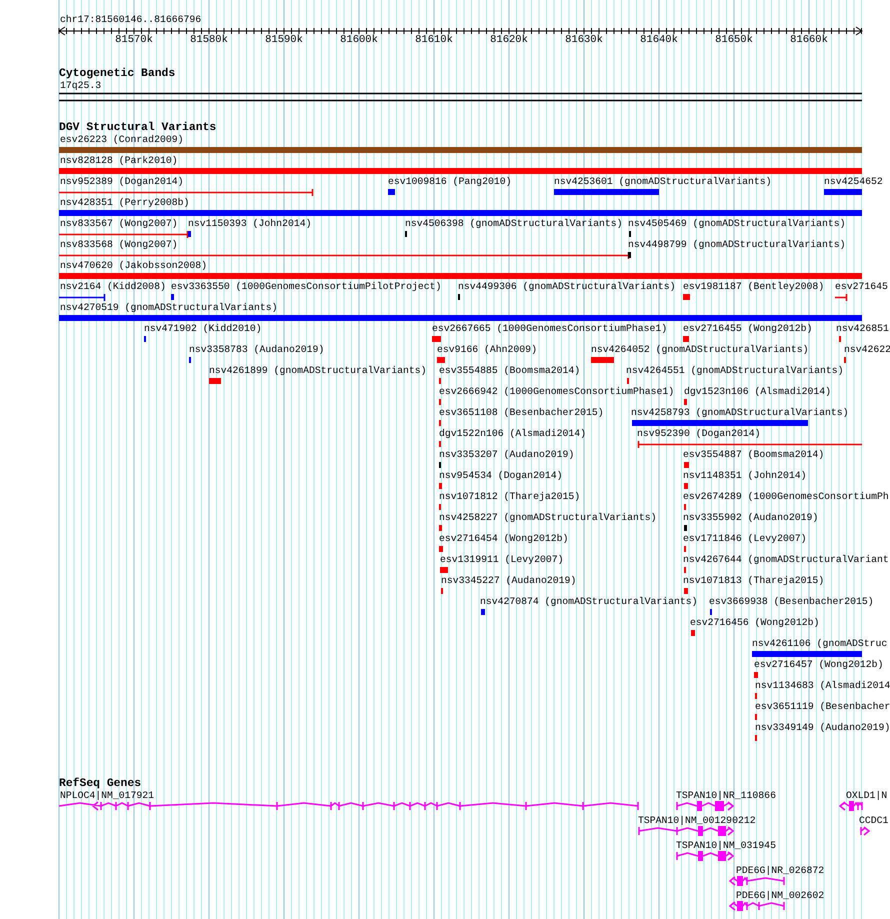 The height and width of the screenshot is (919, 890). I want to click on gene-label: PDE6G|NR_026872, so click(780, 871).